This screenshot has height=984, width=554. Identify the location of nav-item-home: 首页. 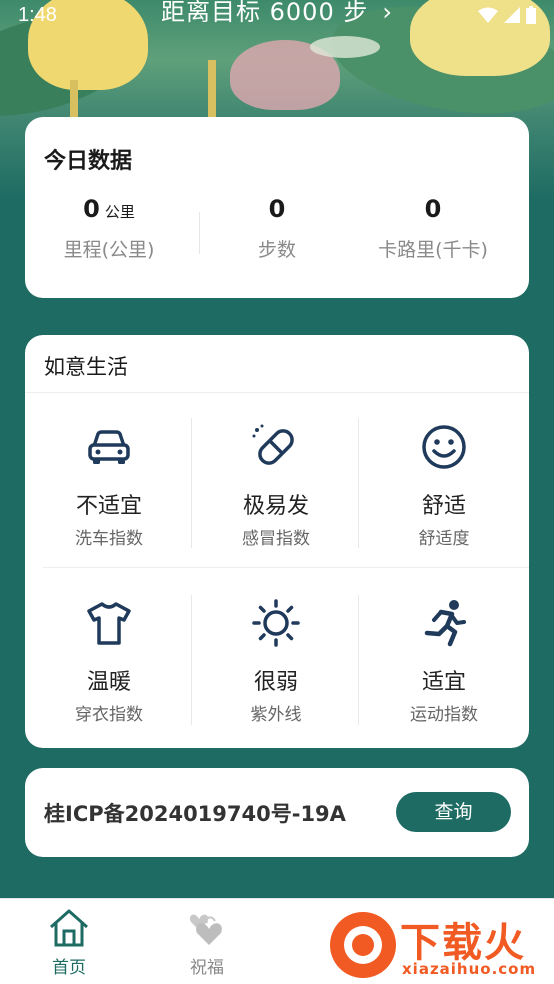
(69, 941).